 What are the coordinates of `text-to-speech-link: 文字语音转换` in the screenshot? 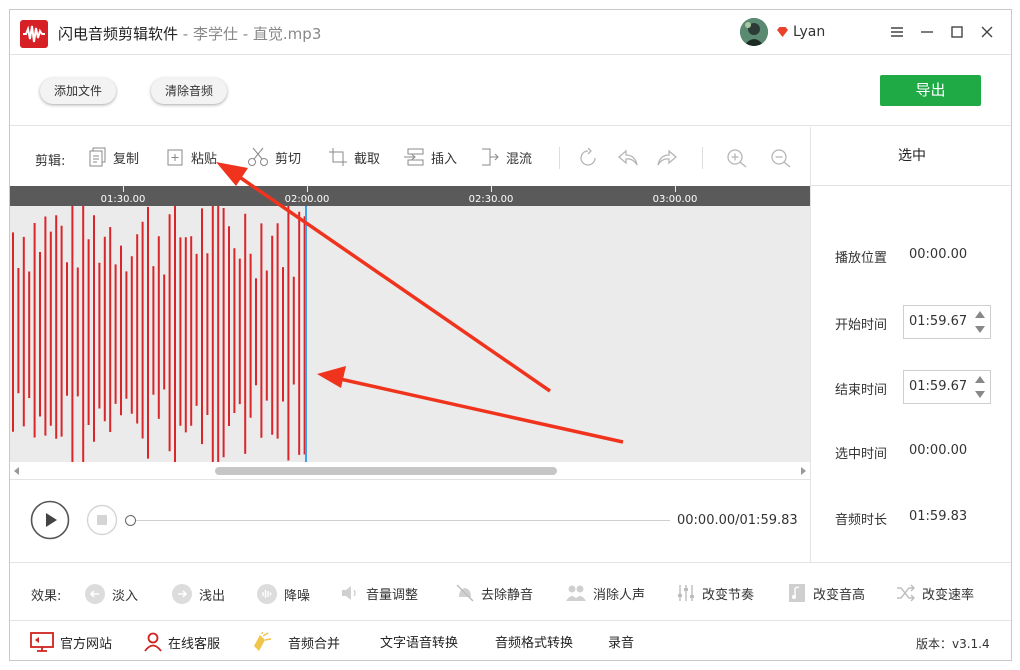 It's located at (419, 641).